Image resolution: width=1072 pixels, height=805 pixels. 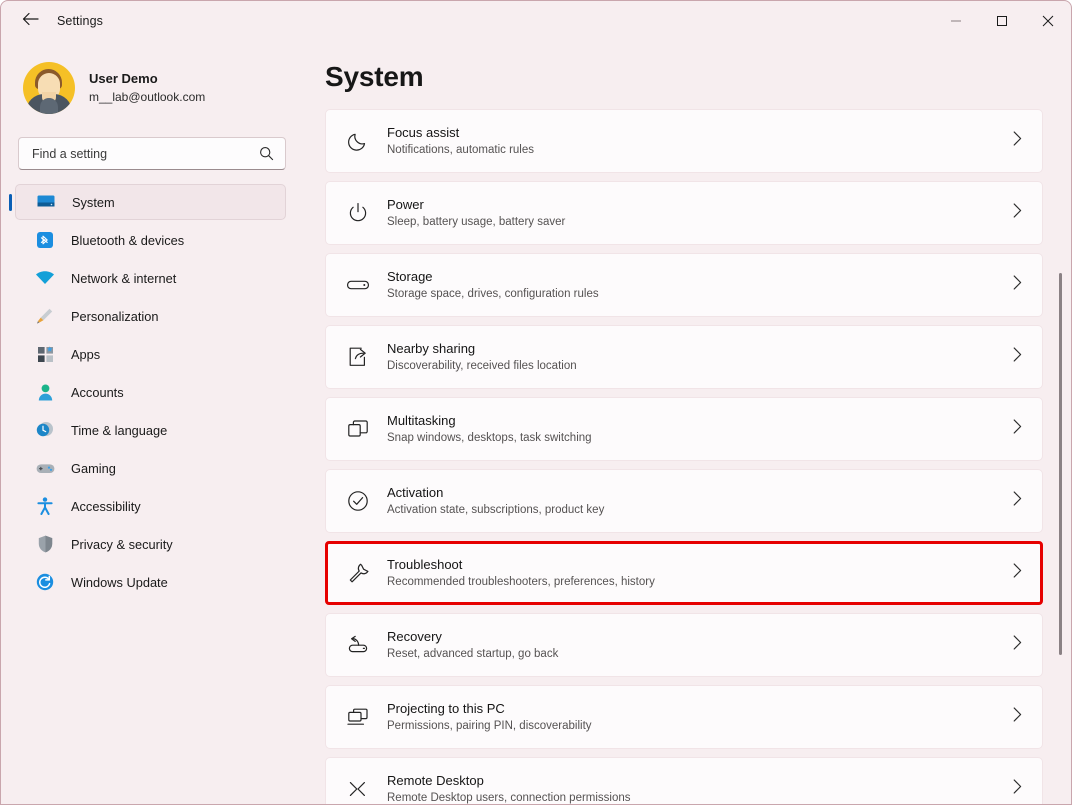 I want to click on apps-grid-icon, so click(x=45, y=354).